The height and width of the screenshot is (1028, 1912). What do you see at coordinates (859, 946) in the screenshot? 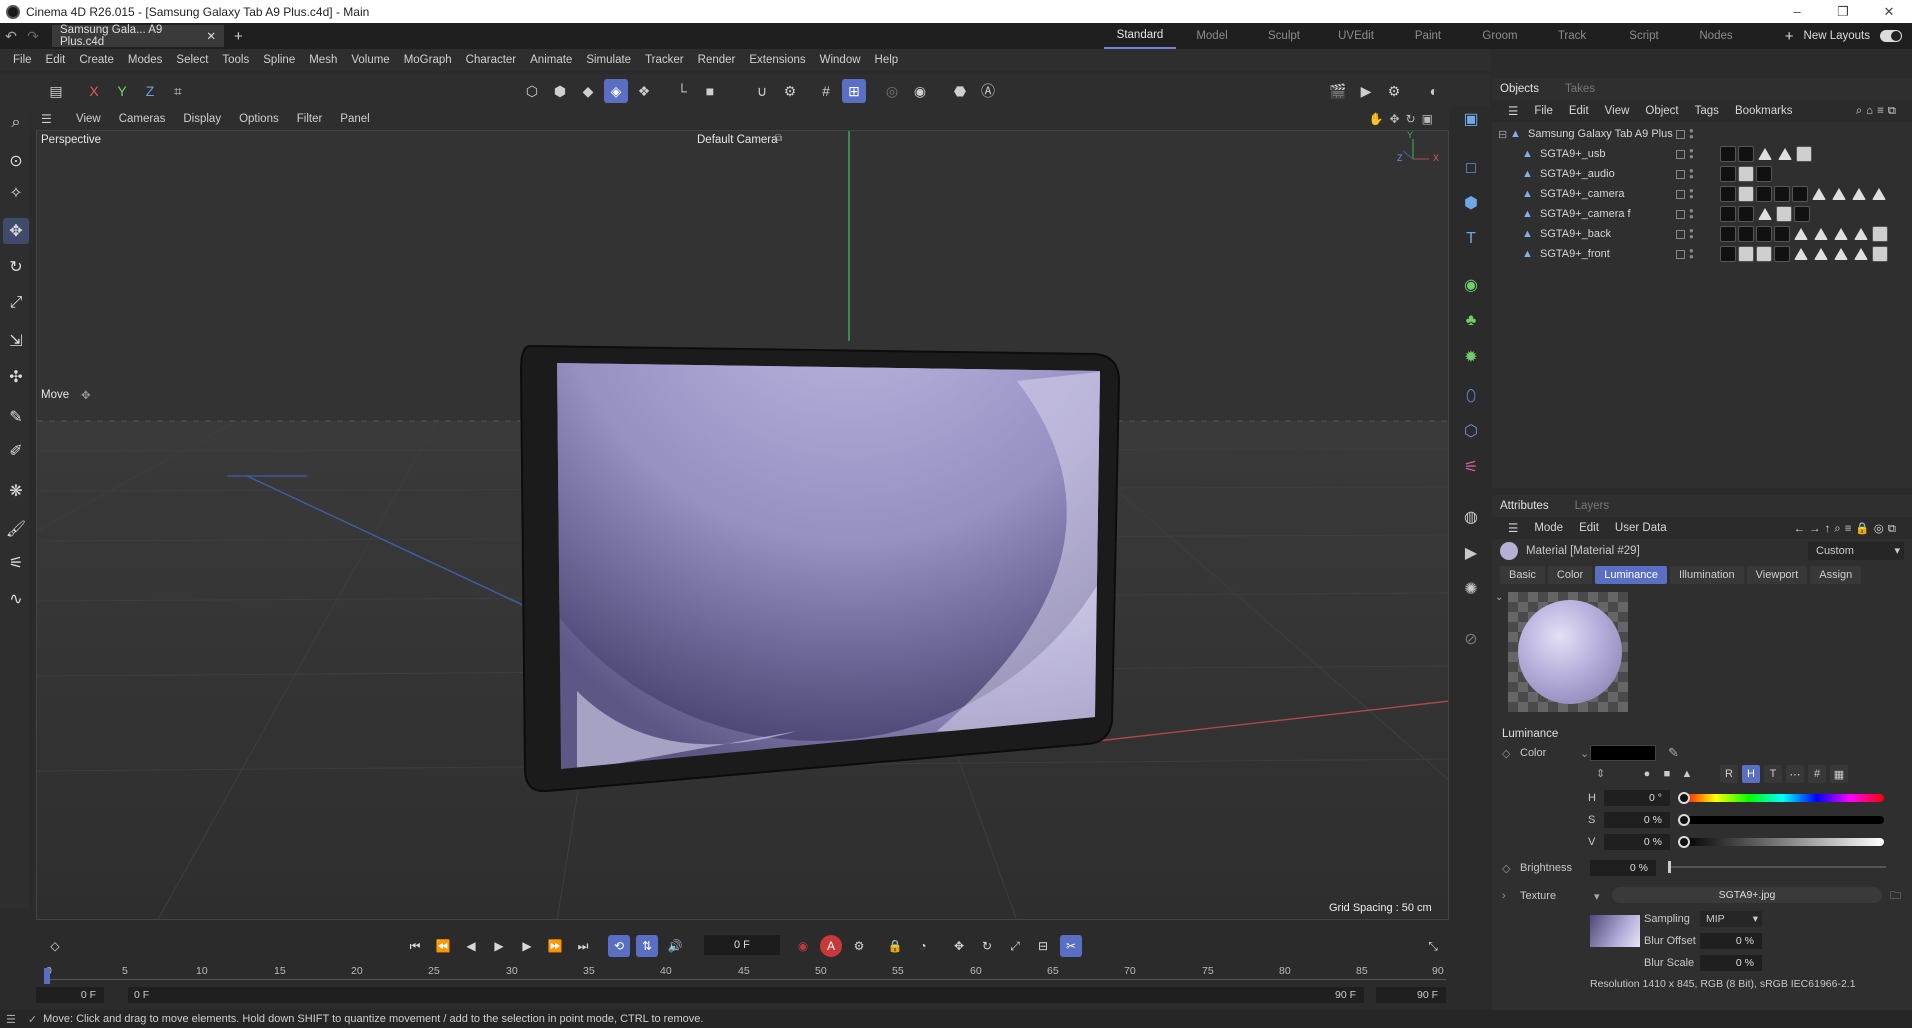
I see `key-settings-icon: ⚙` at bounding box center [859, 946].